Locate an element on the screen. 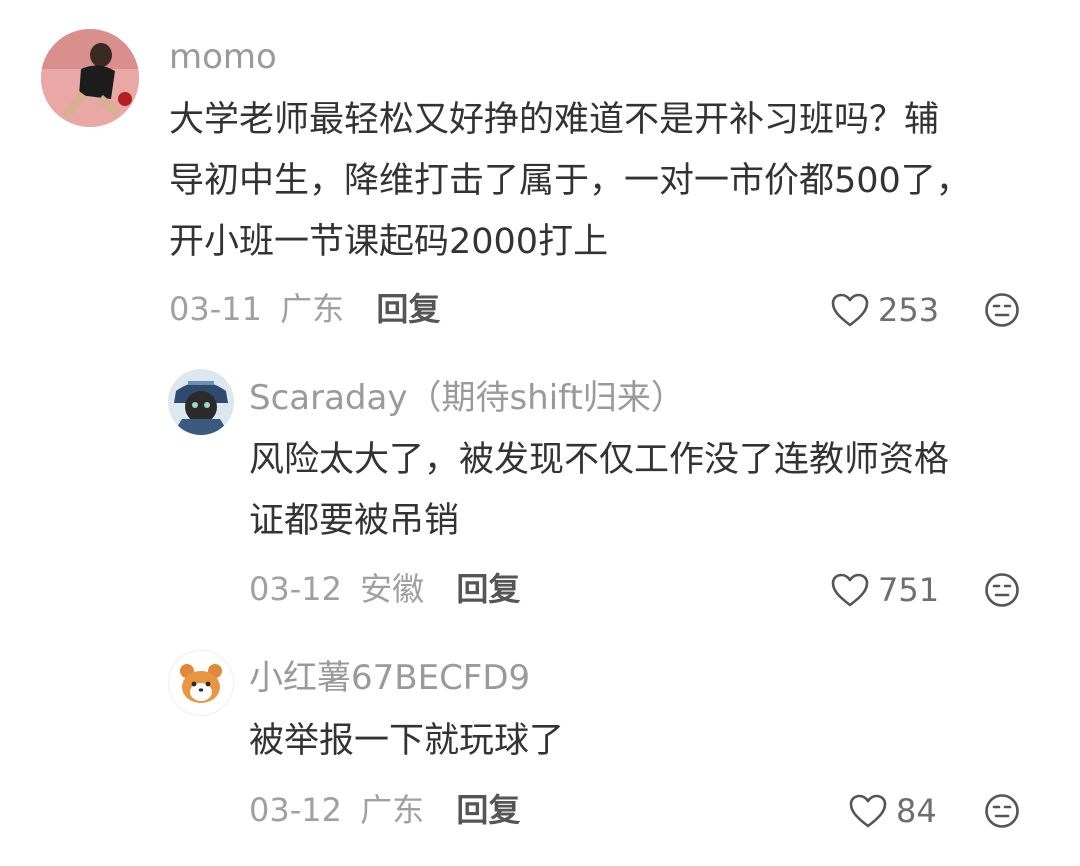 Image resolution: width=1080 pixels, height=866 pixels. like-button: 751 is located at coordinates (884, 590).